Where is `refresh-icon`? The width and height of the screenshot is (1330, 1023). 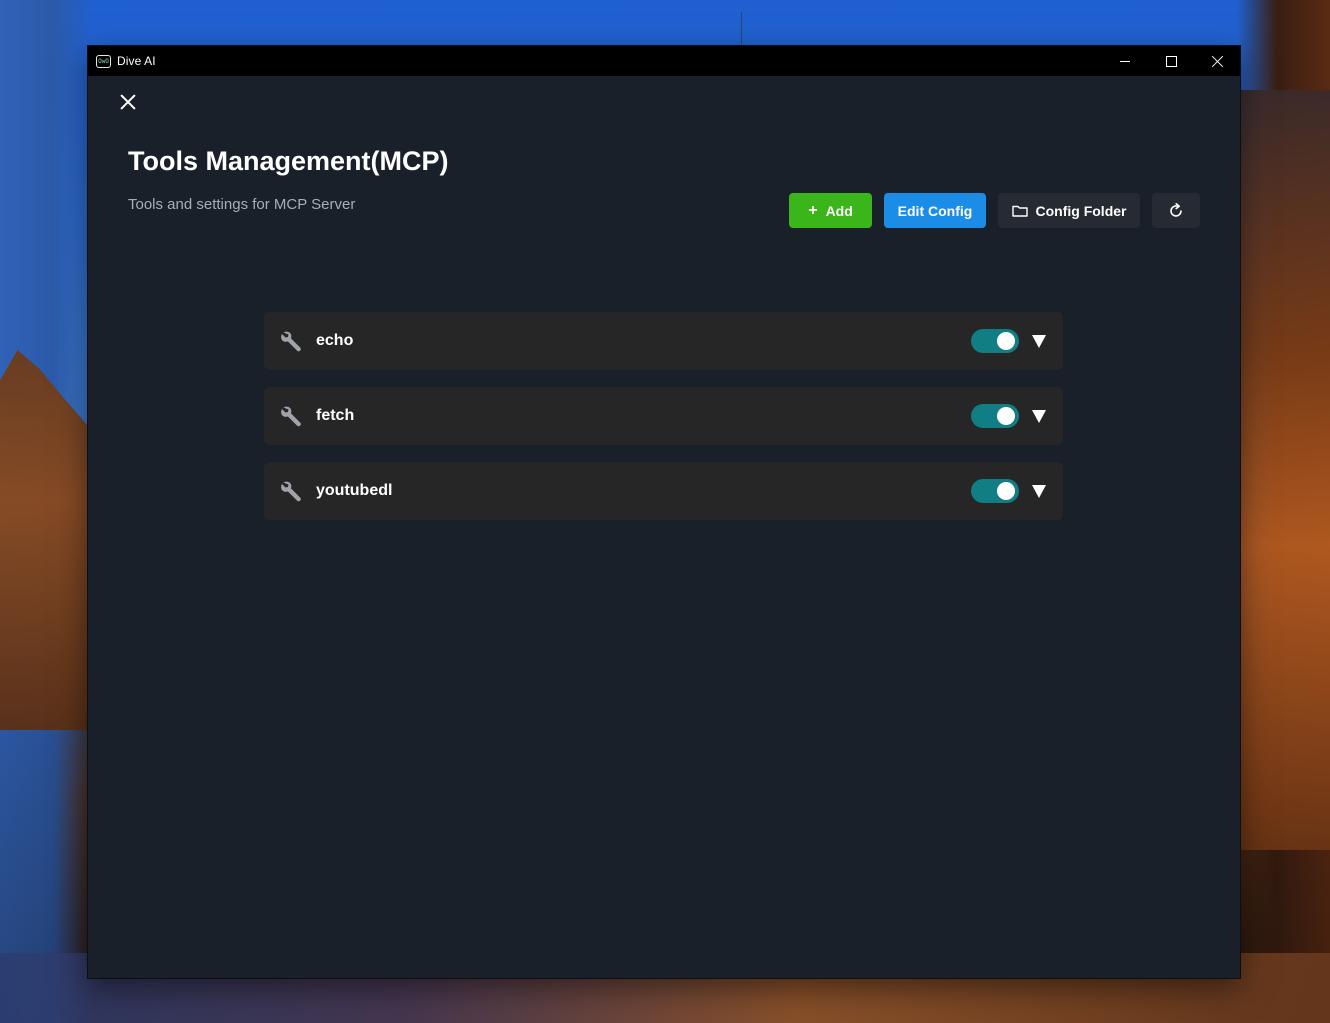 refresh-icon is located at coordinates (1176, 209).